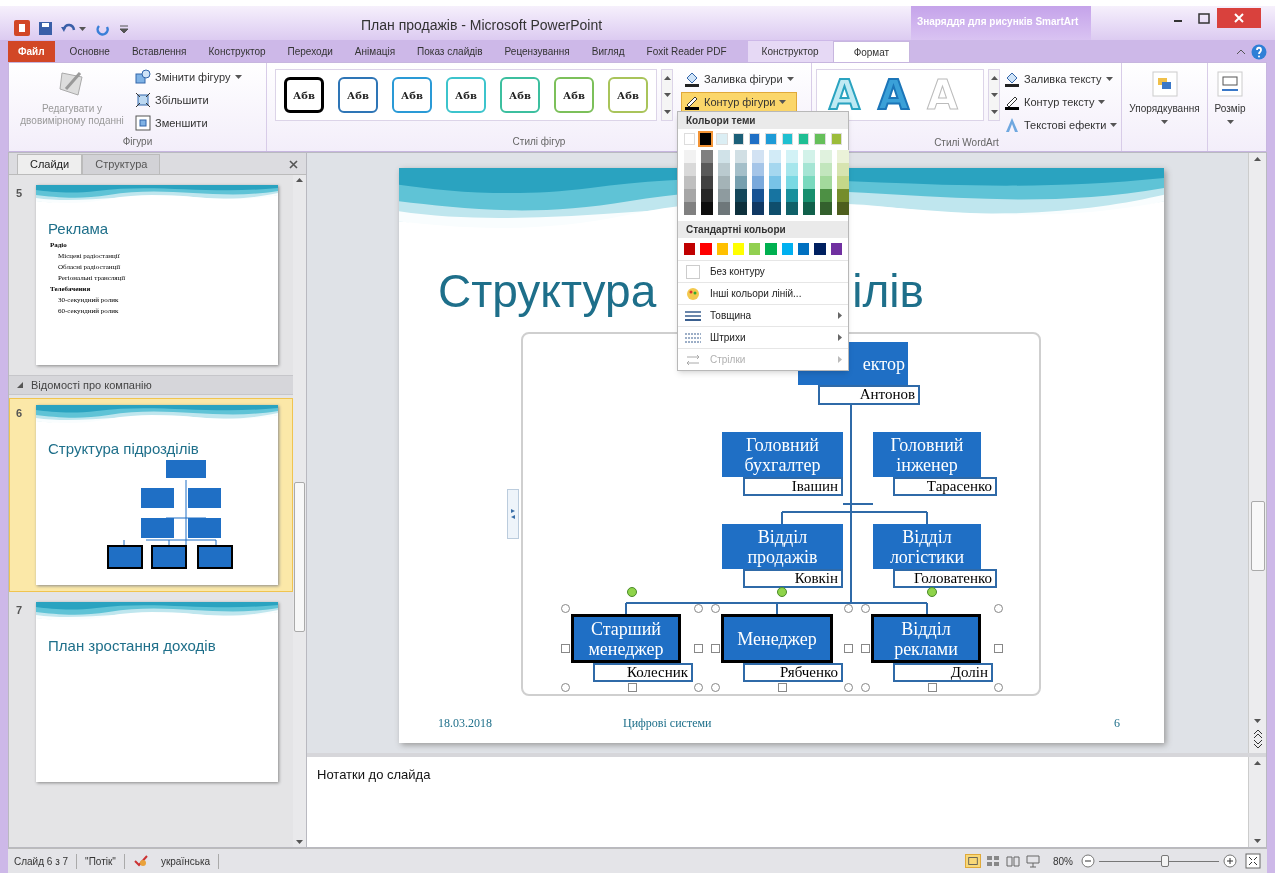 This screenshot has height=873, width=1275. Describe the element at coordinates (151, 692) in the screenshot. I see `slide-thumbnail-item: 7 План зростання доходів` at that location.